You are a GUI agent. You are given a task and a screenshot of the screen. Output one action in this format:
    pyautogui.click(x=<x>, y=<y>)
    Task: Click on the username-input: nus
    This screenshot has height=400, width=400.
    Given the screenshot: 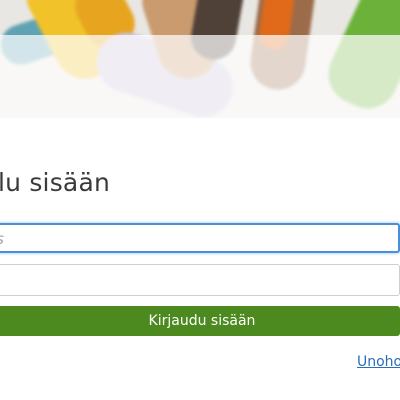 What is the action you would take?
    pyautogui.click(x=200, y=238)
    